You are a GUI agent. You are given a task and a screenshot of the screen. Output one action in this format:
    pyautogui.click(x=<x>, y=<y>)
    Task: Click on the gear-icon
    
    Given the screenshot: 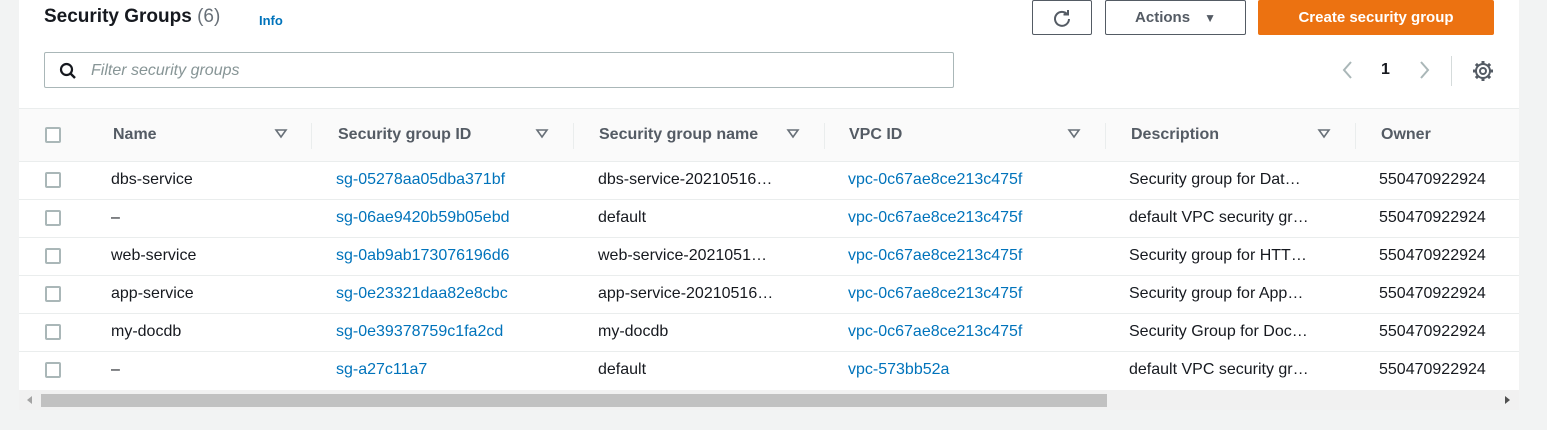 What is the action you would take?
    pyautogui.click(x=1483, y=71)
    